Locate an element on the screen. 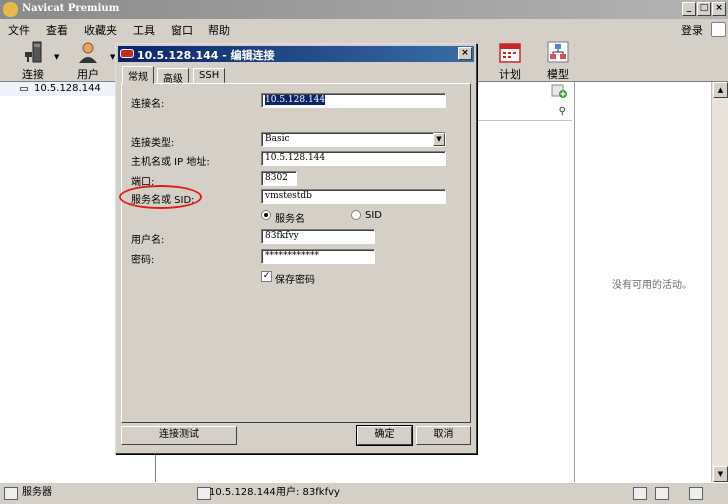  dialog-close-button: × is located at coordinates (465, 53).